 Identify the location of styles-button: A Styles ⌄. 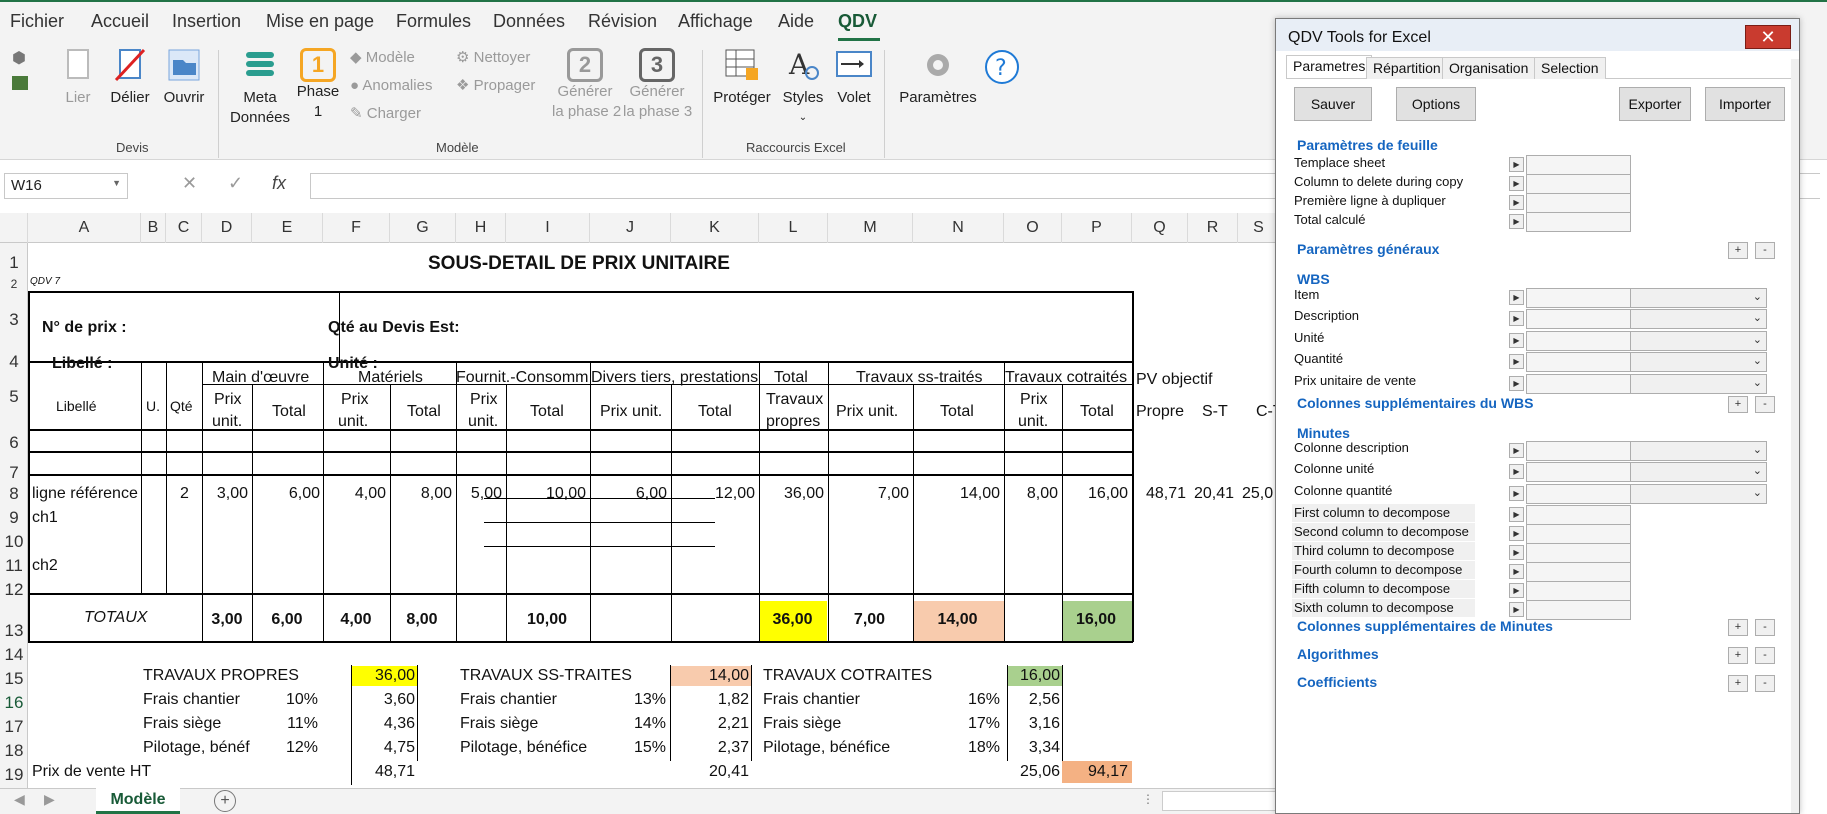
(803, 88).